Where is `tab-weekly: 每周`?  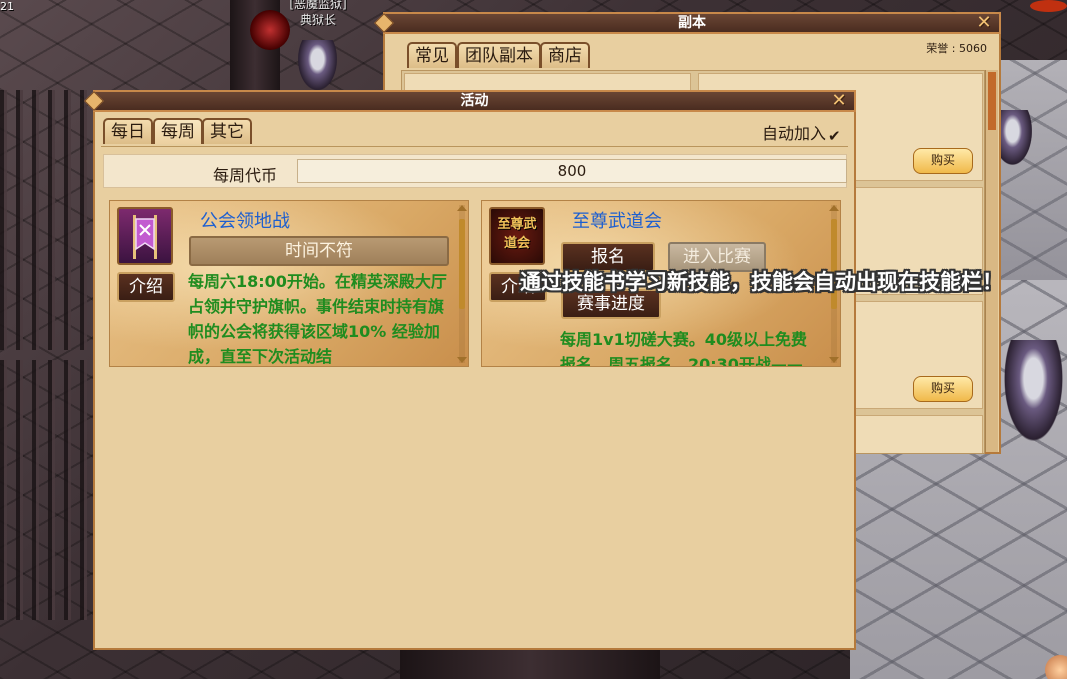
tab-weekly: 每周 is located at coordinates (178, 131).